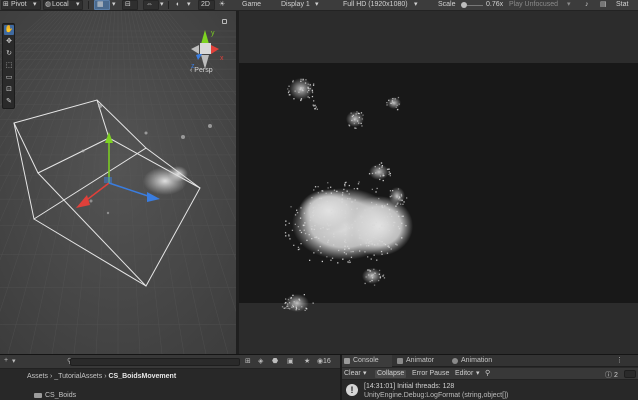 This screenshot has height=400, width=638. I want to click on rect-tool-icon: ▭, so click(9, 78).